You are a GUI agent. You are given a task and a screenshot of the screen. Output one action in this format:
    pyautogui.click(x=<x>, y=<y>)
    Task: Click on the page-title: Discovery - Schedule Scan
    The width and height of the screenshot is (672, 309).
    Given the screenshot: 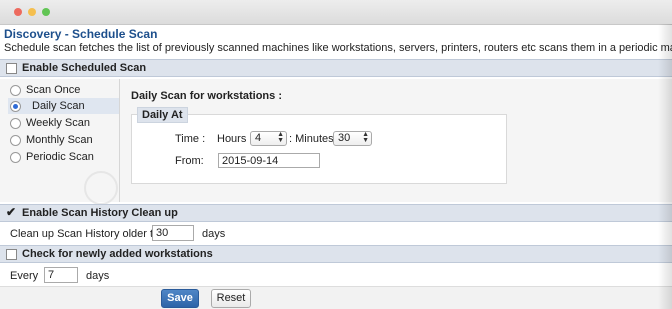 What is the action you would take?
    pyautogui.click(x=81, y=34)
    